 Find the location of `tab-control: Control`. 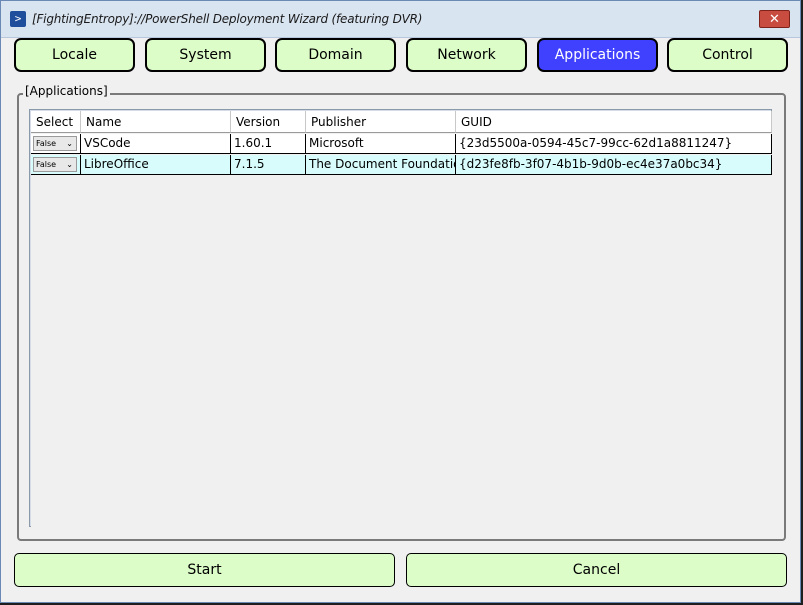

tab-control: Control is located at coordinates (727, 55).